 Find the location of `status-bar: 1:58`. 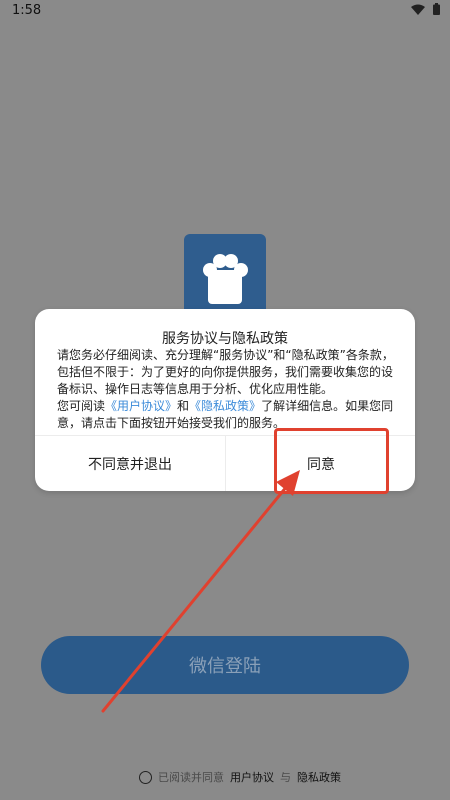

status-bar: 1:58 is located at coordinates (225, 11).